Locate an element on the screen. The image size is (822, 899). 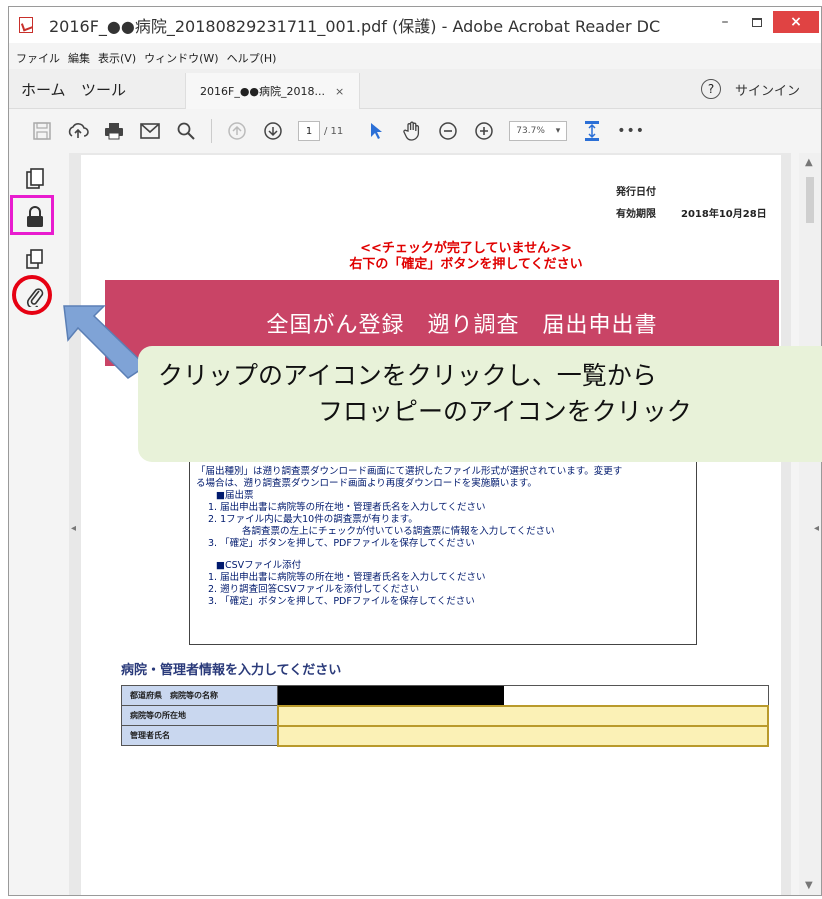
tab-document: 2016F_●●病院_2018... × is located at coordinates (272, 91).